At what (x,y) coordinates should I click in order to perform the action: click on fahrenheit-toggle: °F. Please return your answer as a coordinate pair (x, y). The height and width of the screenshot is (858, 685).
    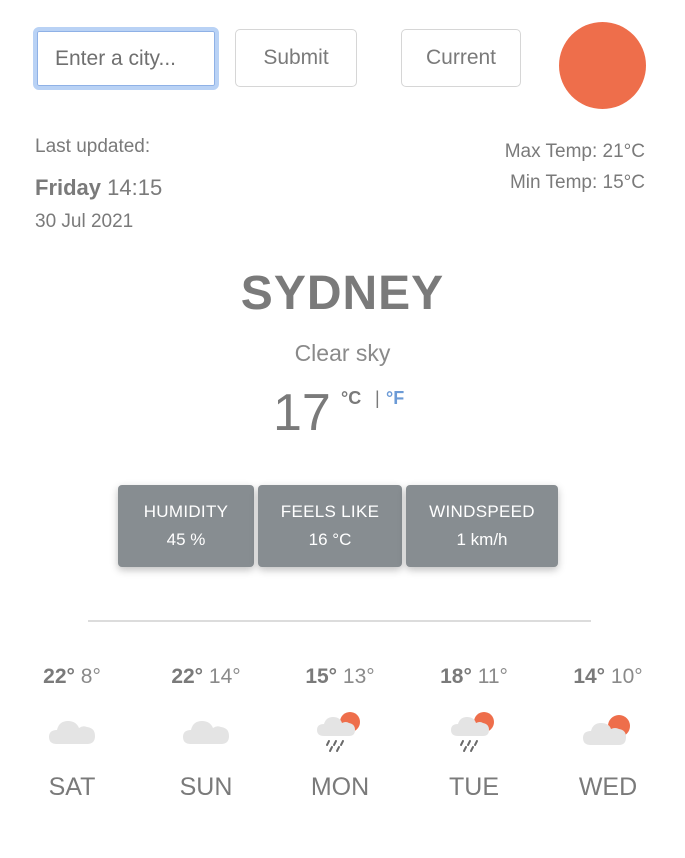
    Looking at the image, I should click on (395, 398).